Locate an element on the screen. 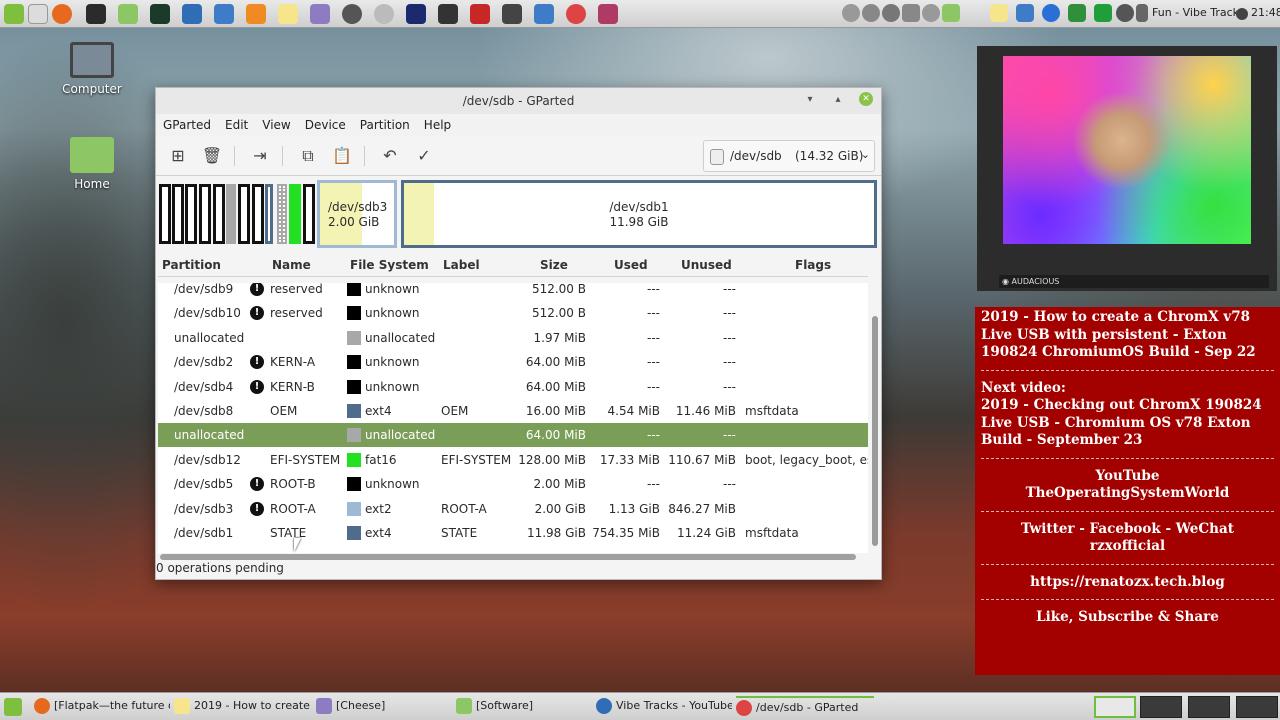 The height and width of the screenshot is (720, 1280). desktop-icon-home: Home is located at coordinates (92, 164).